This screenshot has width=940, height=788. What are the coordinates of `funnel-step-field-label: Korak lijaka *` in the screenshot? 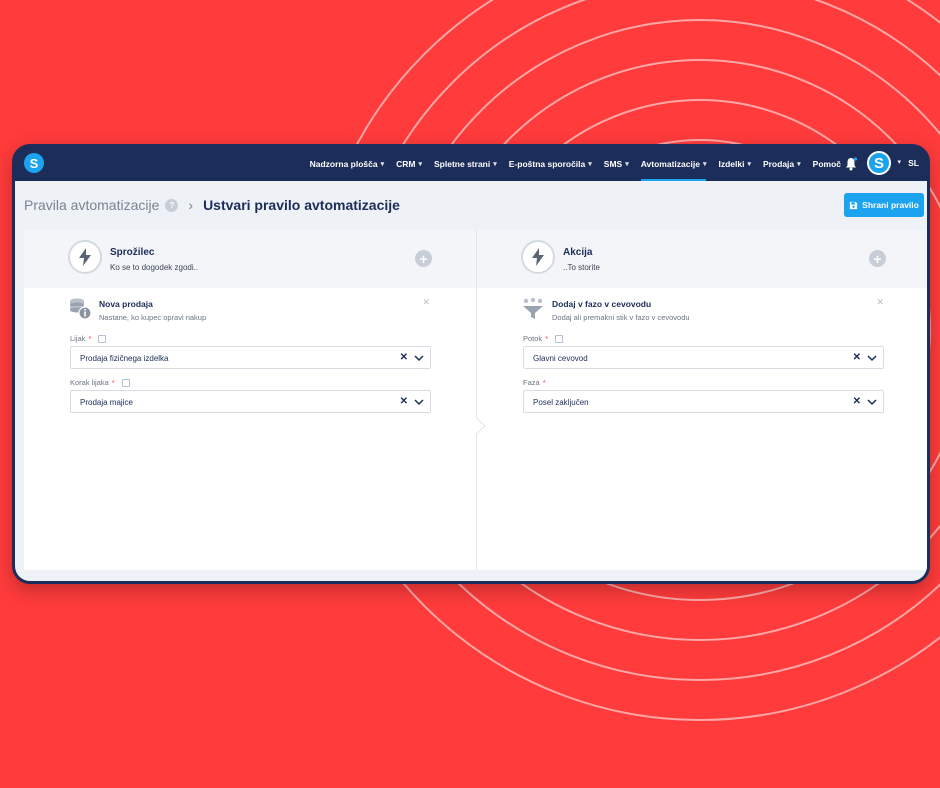 It's located at (100, 382).